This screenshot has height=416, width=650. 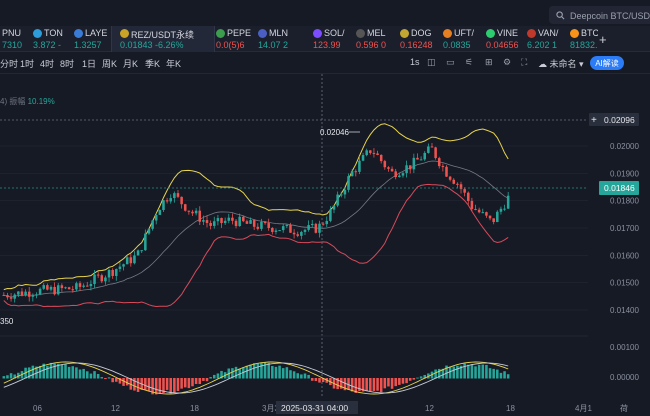 What do you see at coordinates (17, 39) in the screenshot?
I see `ticker-tab: PNU 7310` at bounding box center [17, 39].